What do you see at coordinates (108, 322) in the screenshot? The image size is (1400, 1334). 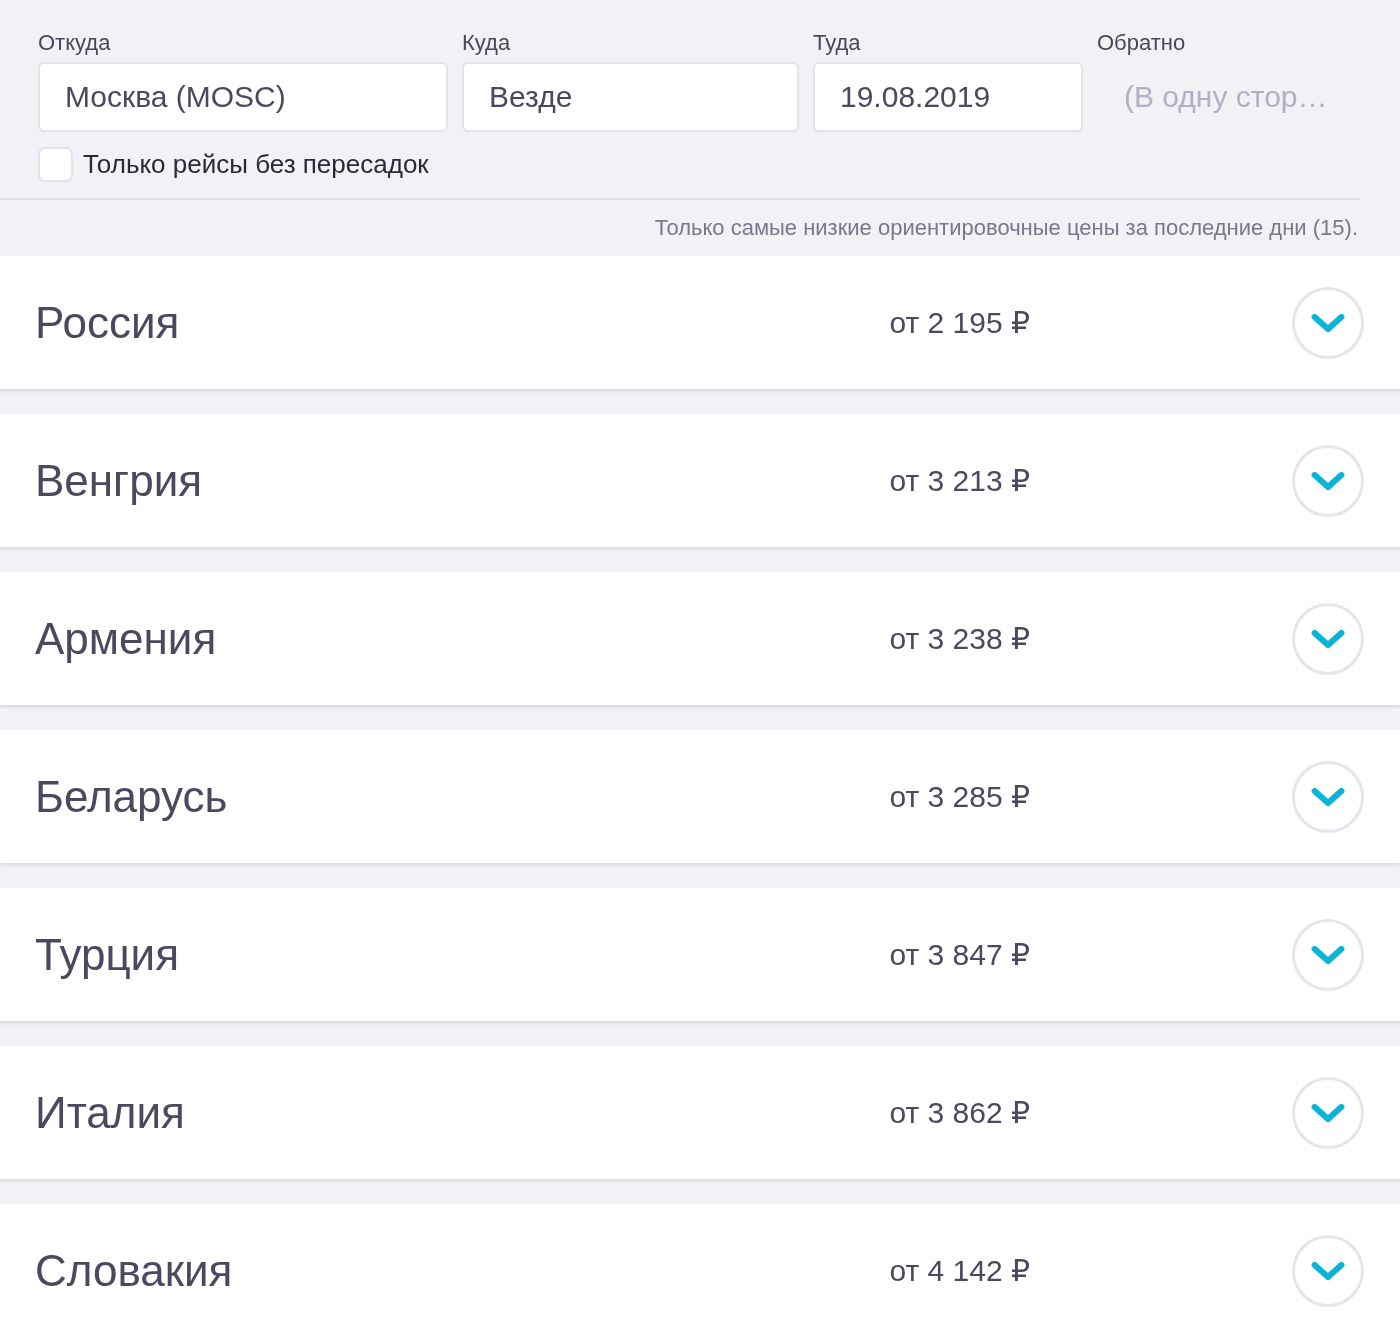 I see `country-name: Россия` at bounding box center [108, 322].